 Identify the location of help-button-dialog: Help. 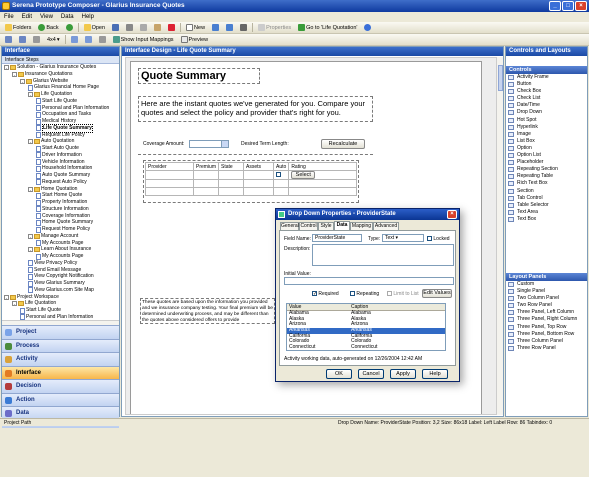
(435, 374).